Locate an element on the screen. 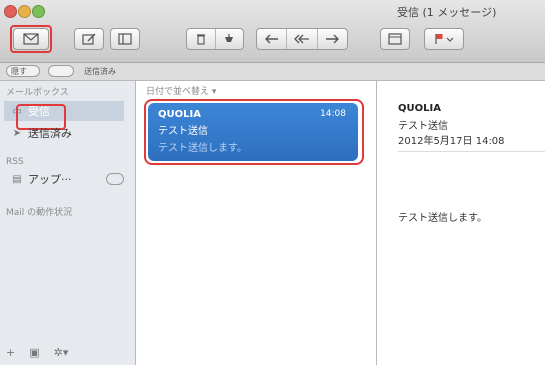 This screenshot has height=365, width=545. favorites-bar: 隠す 送信済み is located at coordinates (272, 72).